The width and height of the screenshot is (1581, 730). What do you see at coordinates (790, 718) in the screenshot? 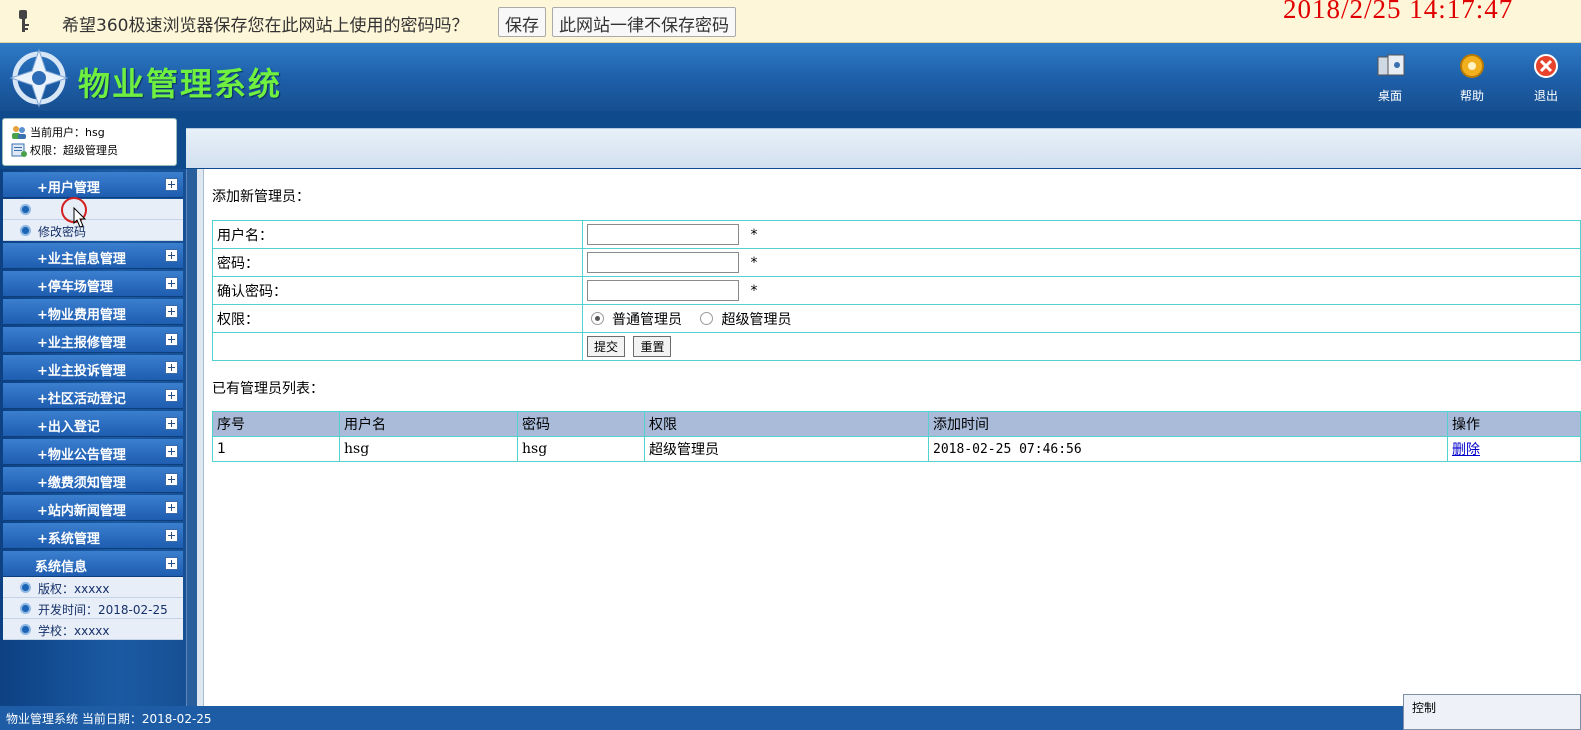
I see `status-footer: 物业管理系统 当前日期：2018-02-25` at bounding box center [790, 718].